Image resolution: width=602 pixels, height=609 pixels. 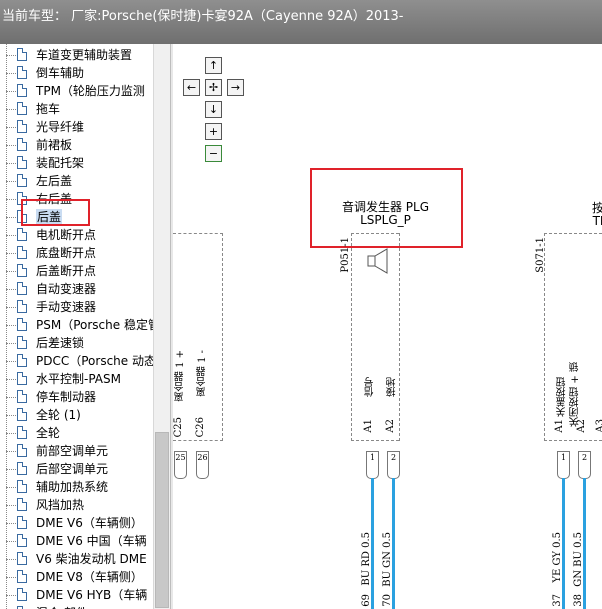 What do you see at coordinates (76, 271) in the screenshot?
I see `tree-item: 后盖断开点` at bounding box center [76, 271].